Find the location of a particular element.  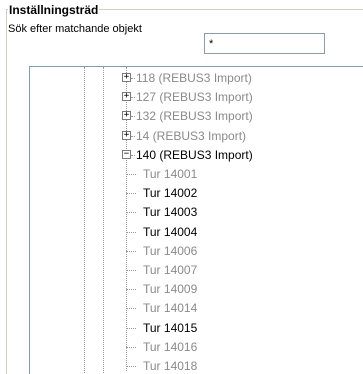

collapse-icon: − is located at coordinates (126, 154).